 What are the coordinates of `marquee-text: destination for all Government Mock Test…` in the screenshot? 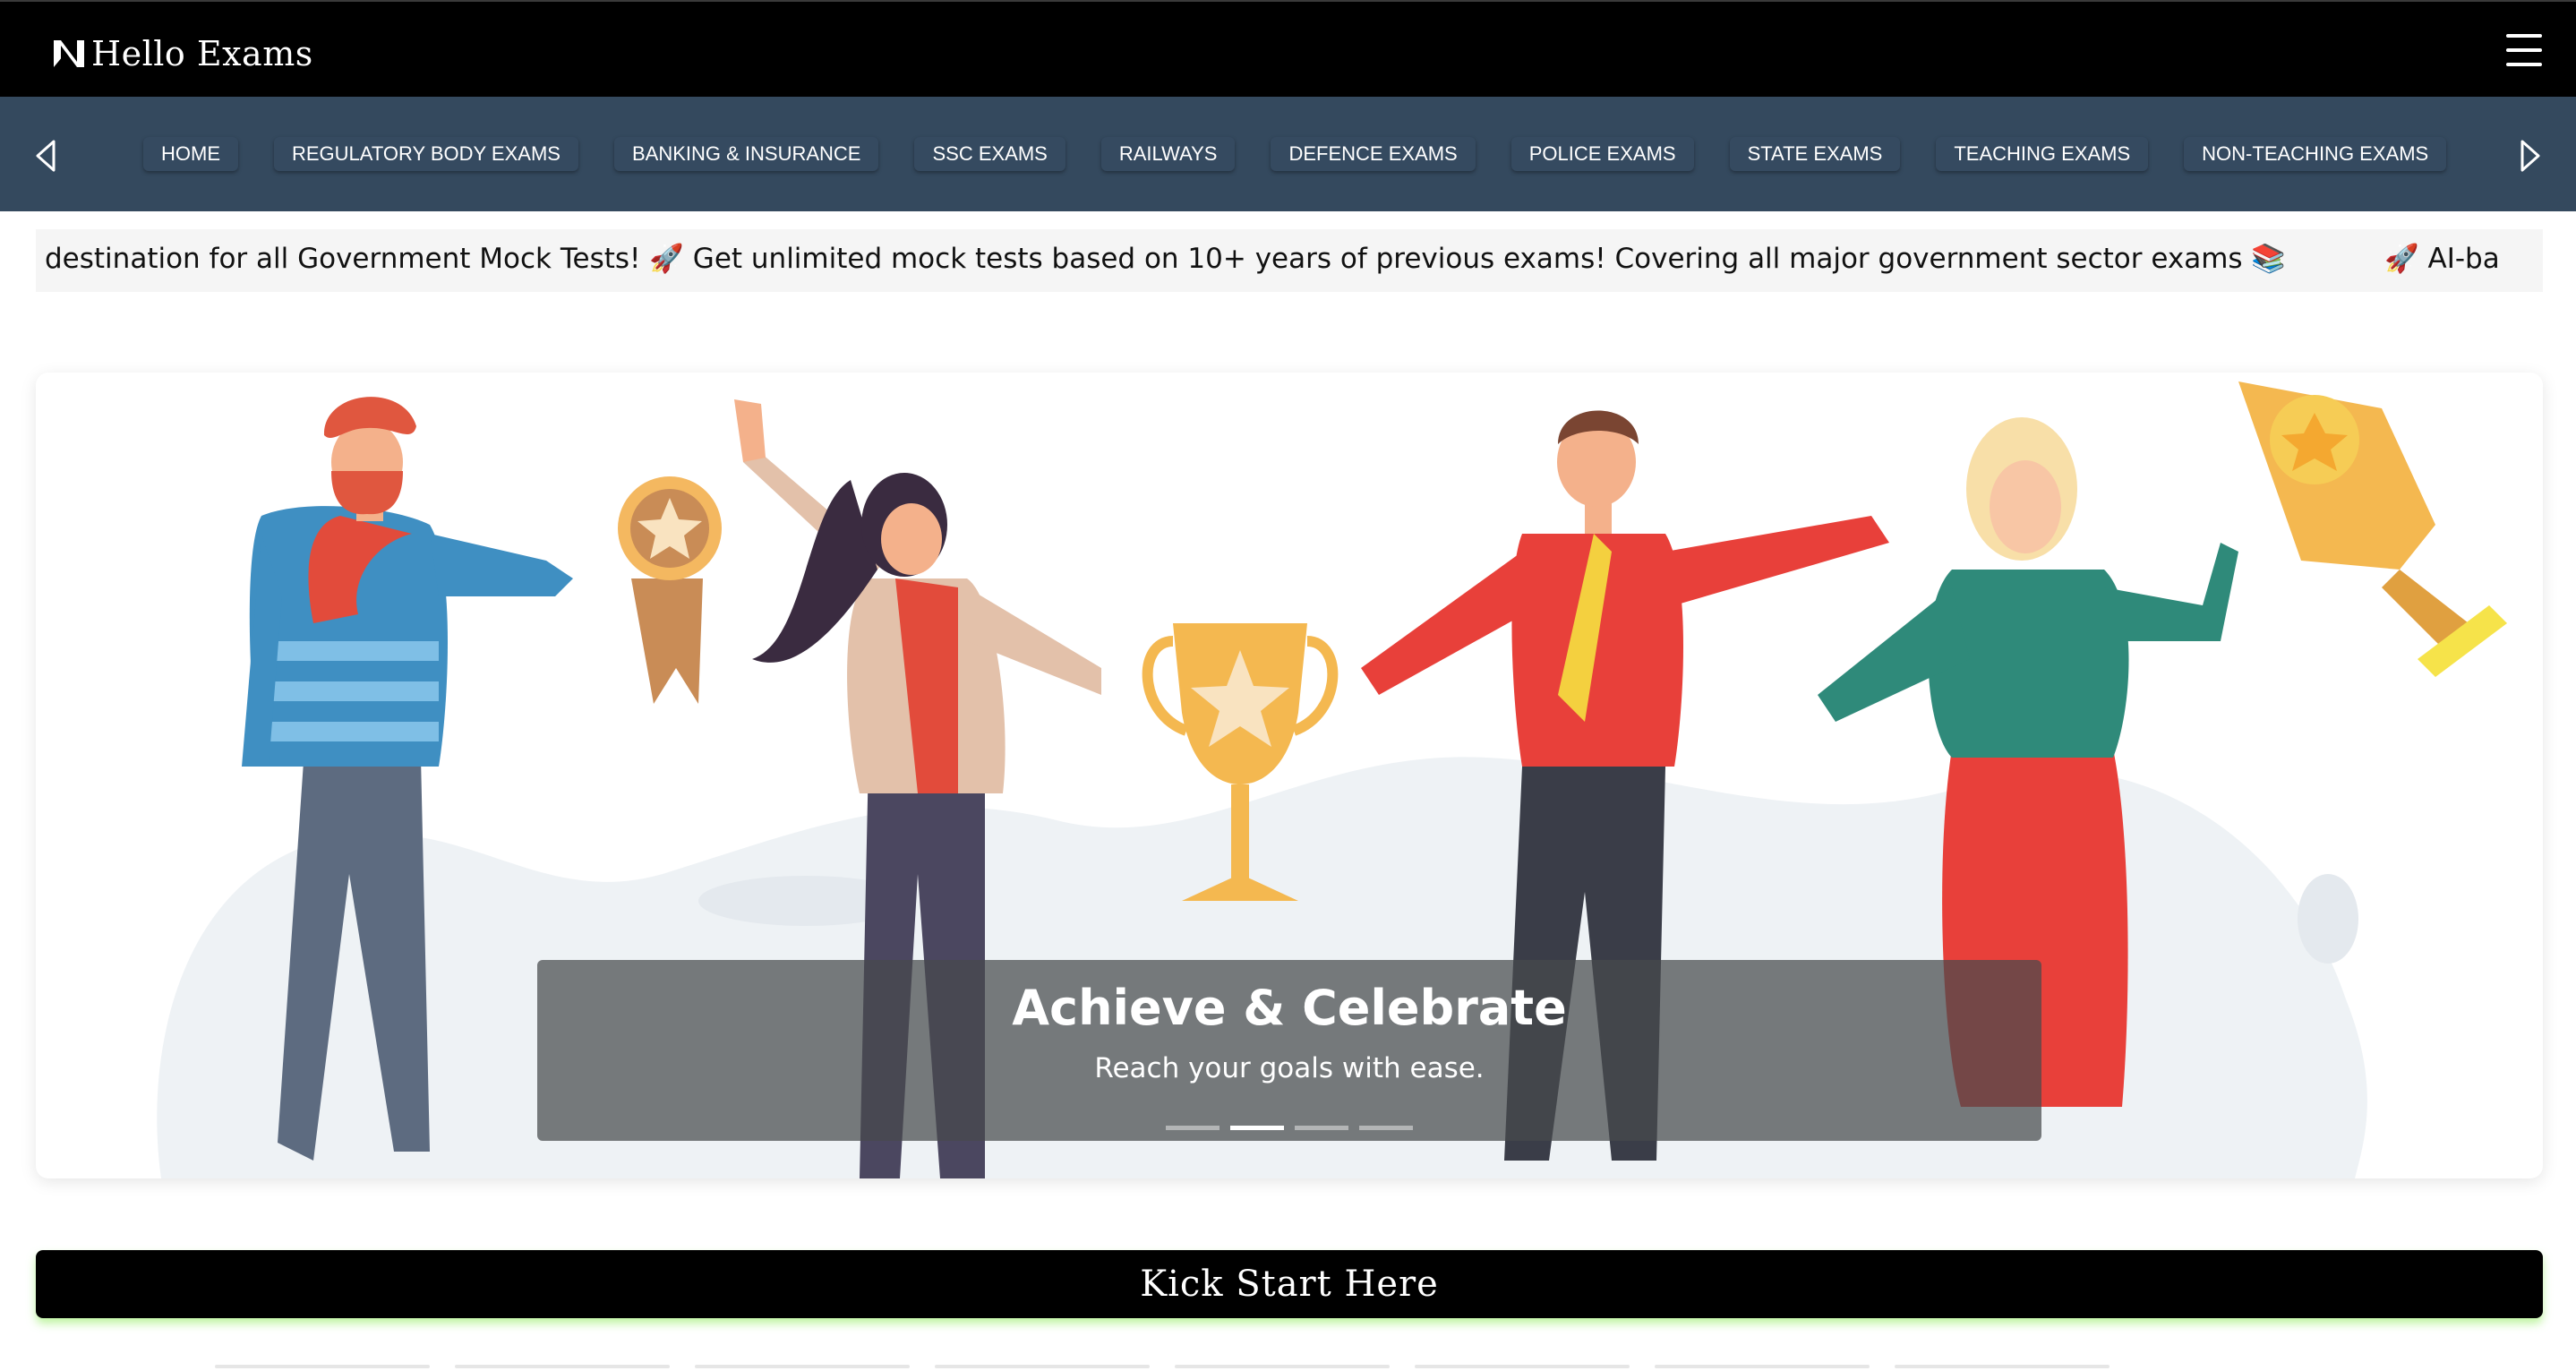 It's located at (1272, 259).